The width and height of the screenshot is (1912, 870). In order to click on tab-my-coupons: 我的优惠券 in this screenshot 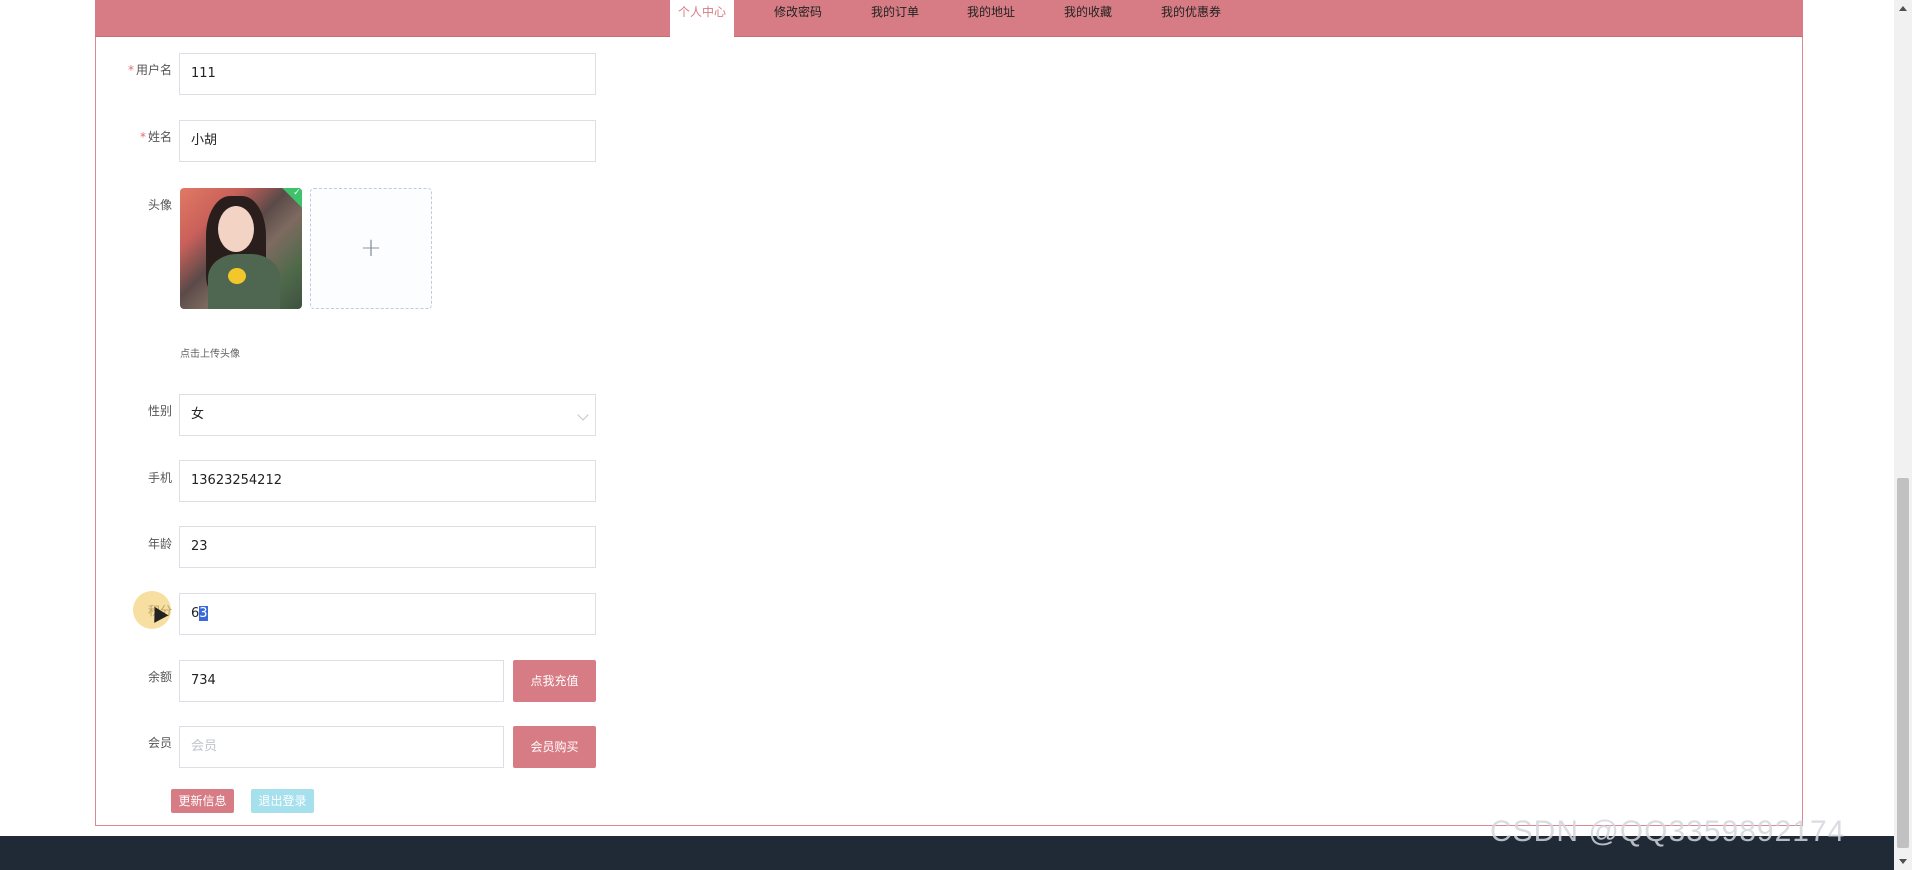, I will do `click(1191, 18)`.